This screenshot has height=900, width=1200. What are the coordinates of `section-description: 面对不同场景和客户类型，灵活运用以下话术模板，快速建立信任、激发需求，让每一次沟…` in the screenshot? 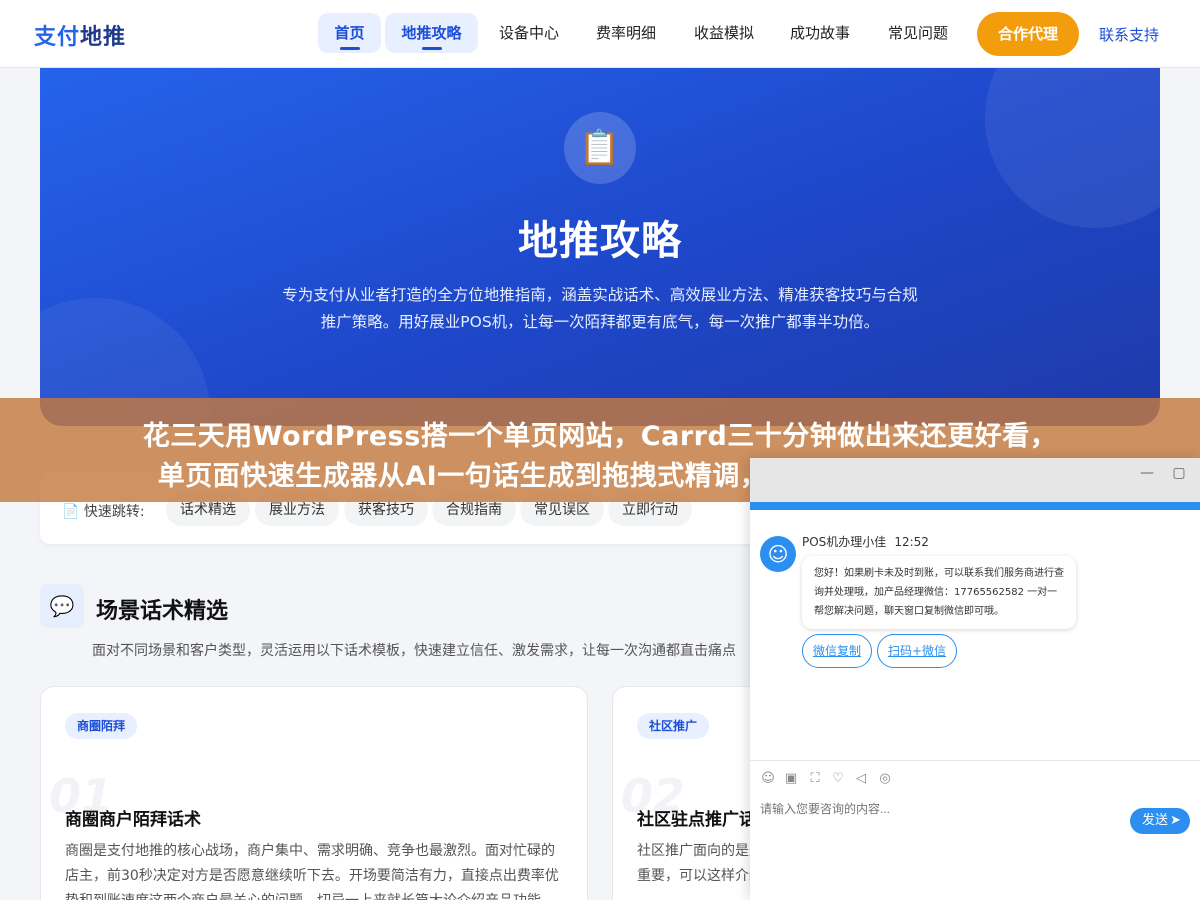 It's located at (414, 651).